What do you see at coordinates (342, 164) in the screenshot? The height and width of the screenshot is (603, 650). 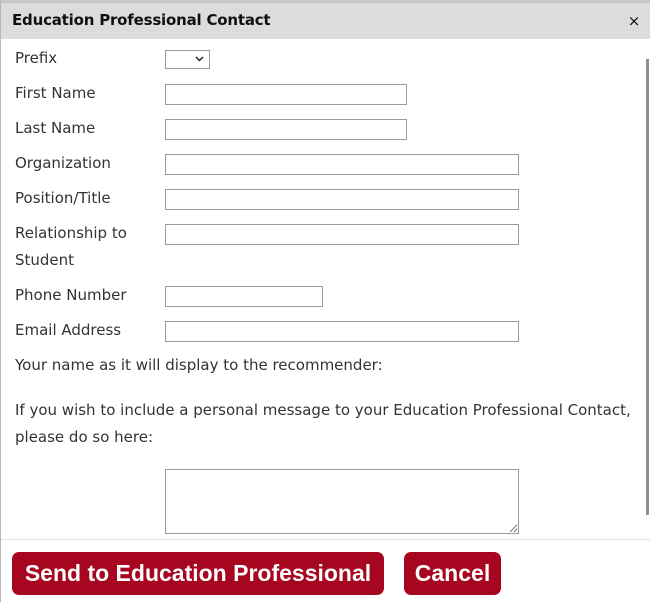 I see `organization-input` at bounding box center [342, 164].